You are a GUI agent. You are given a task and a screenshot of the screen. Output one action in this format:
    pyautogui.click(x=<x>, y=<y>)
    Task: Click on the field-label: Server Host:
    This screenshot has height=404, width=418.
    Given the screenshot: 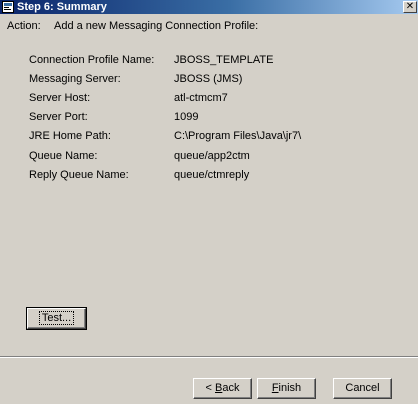 What is the action you would take?
    pyautogui.click(x=60, y=98)
    